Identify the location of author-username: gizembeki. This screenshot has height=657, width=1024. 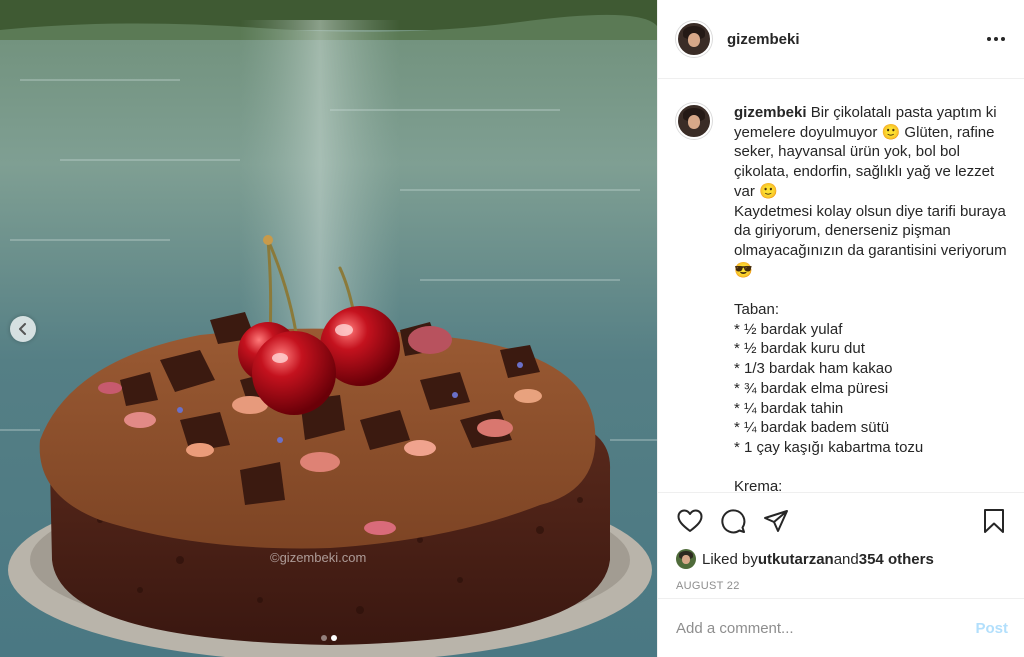
(855, 39).